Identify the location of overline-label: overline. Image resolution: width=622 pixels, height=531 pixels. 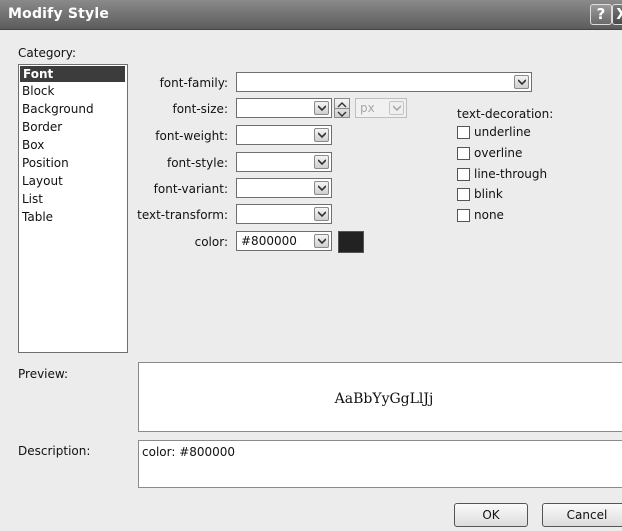
(498, 153).